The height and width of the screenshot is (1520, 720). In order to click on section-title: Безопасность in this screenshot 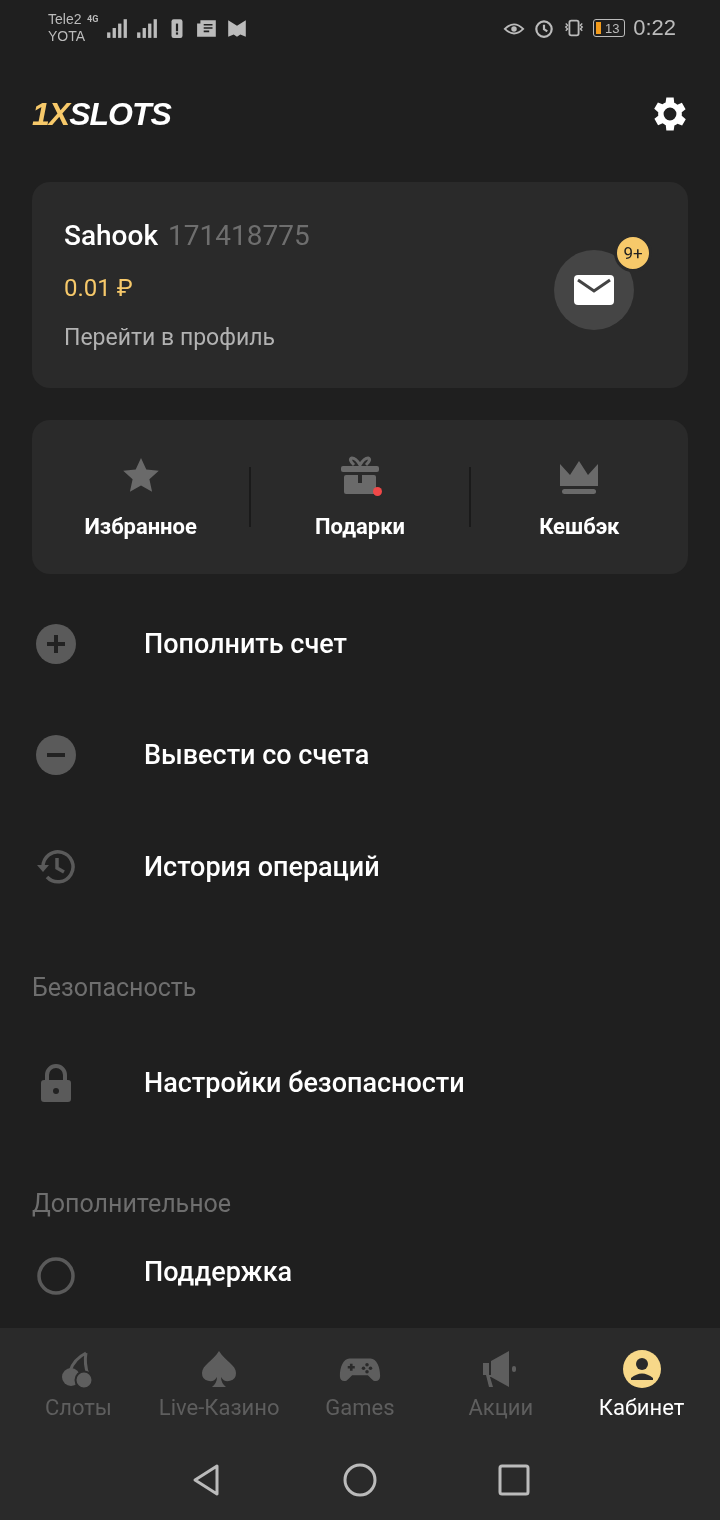, I will do `click(115, 987)`.